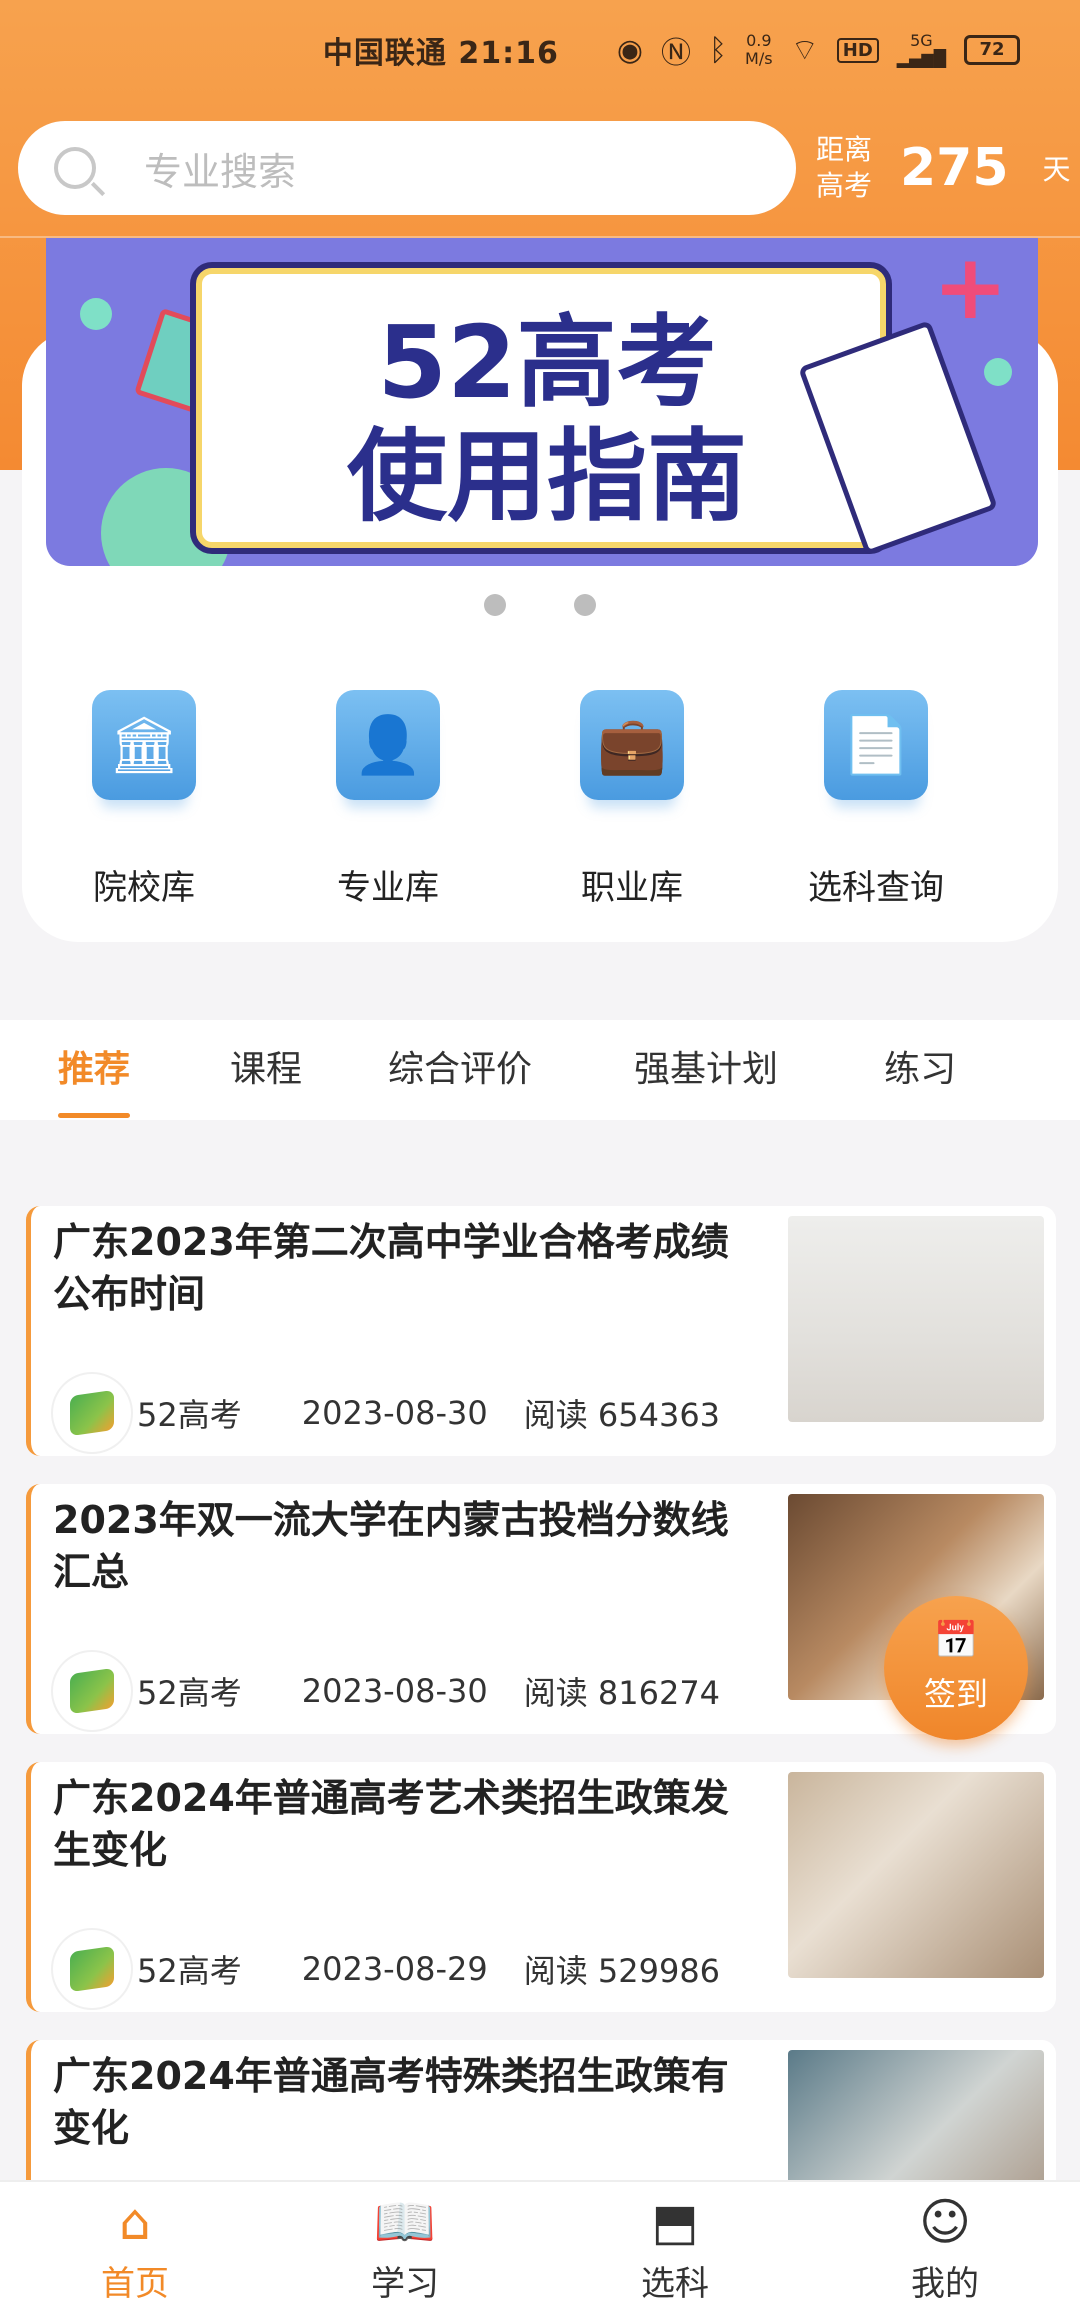  I want to click on home-icon: ⌂, so click(135, 2222).